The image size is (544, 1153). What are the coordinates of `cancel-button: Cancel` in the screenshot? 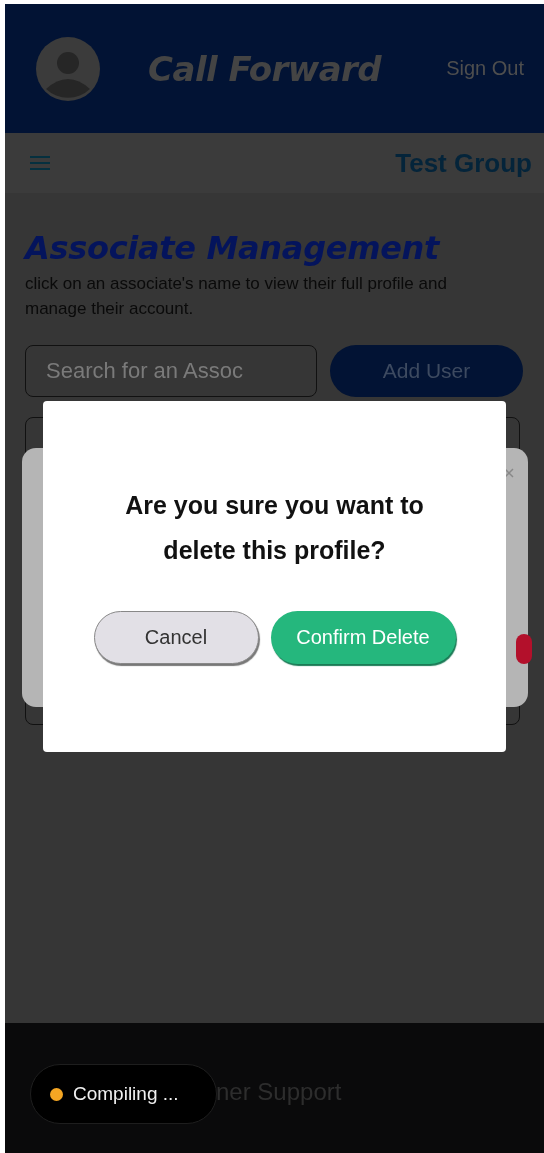 It's located at (176, 637).